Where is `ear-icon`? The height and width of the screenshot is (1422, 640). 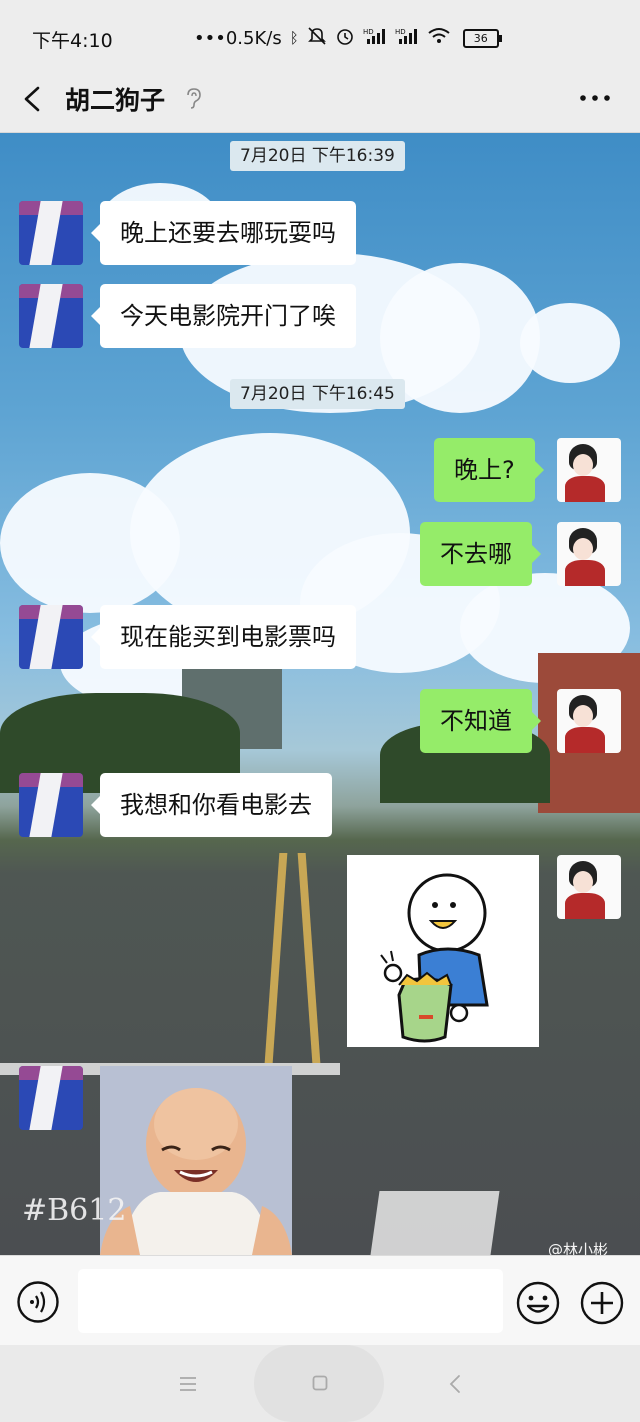
ear-icon is located at coordinates (194, 98).